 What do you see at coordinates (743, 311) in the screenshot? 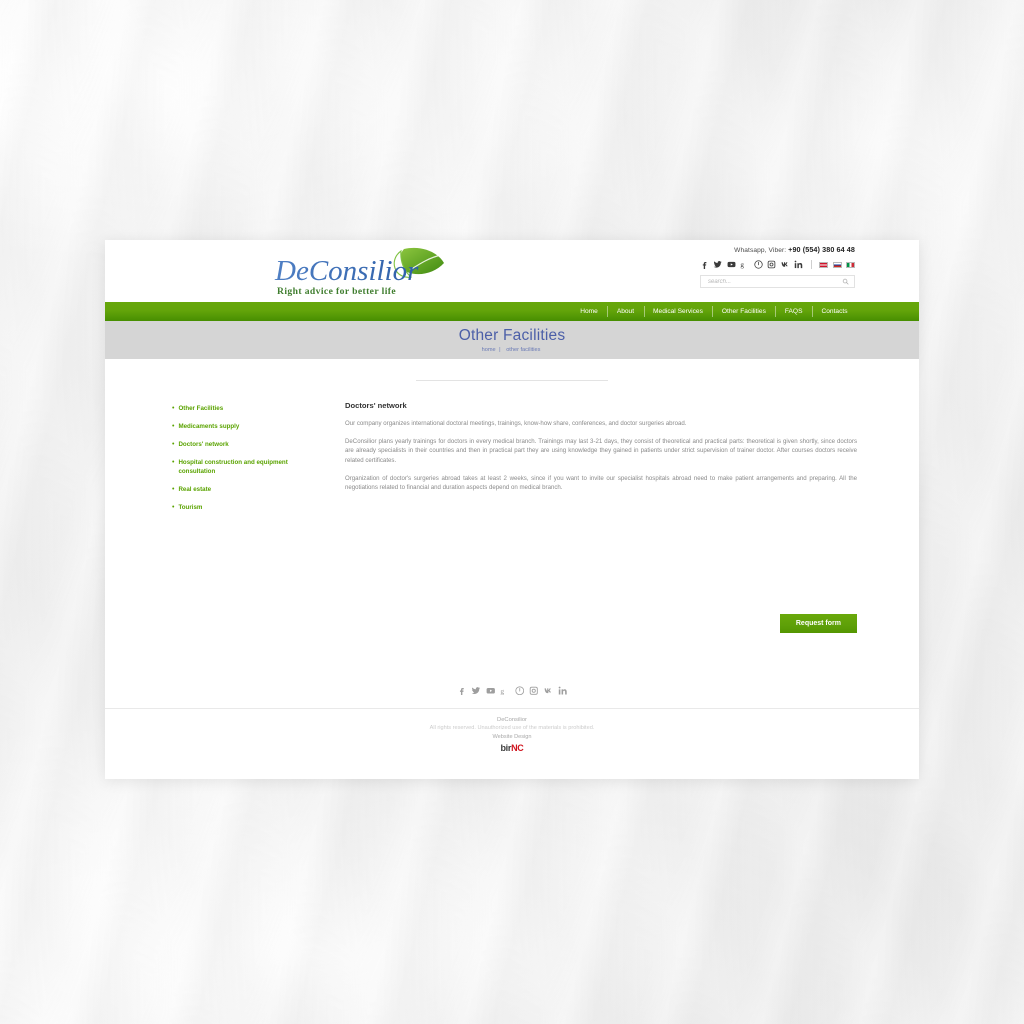
I see `nav-item-other-facilities: Other Facilities` at bounding box center [743, 311].